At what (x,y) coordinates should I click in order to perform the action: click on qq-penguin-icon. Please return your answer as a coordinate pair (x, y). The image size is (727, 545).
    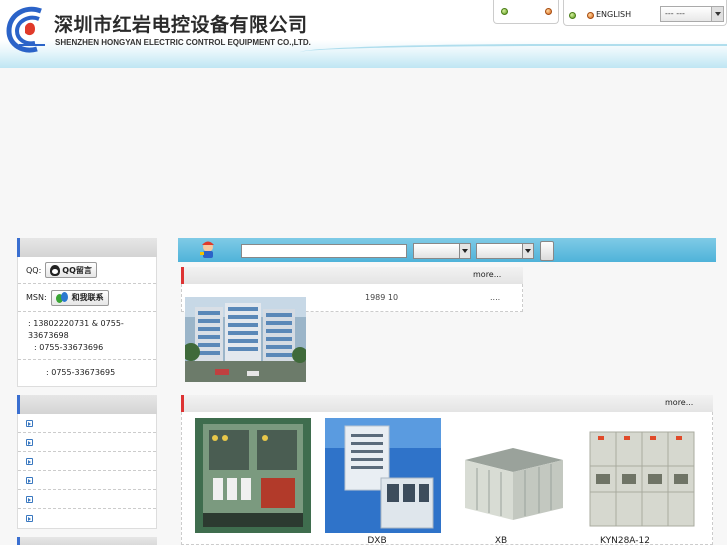
    Looking at the image, I should click on (55, 270).